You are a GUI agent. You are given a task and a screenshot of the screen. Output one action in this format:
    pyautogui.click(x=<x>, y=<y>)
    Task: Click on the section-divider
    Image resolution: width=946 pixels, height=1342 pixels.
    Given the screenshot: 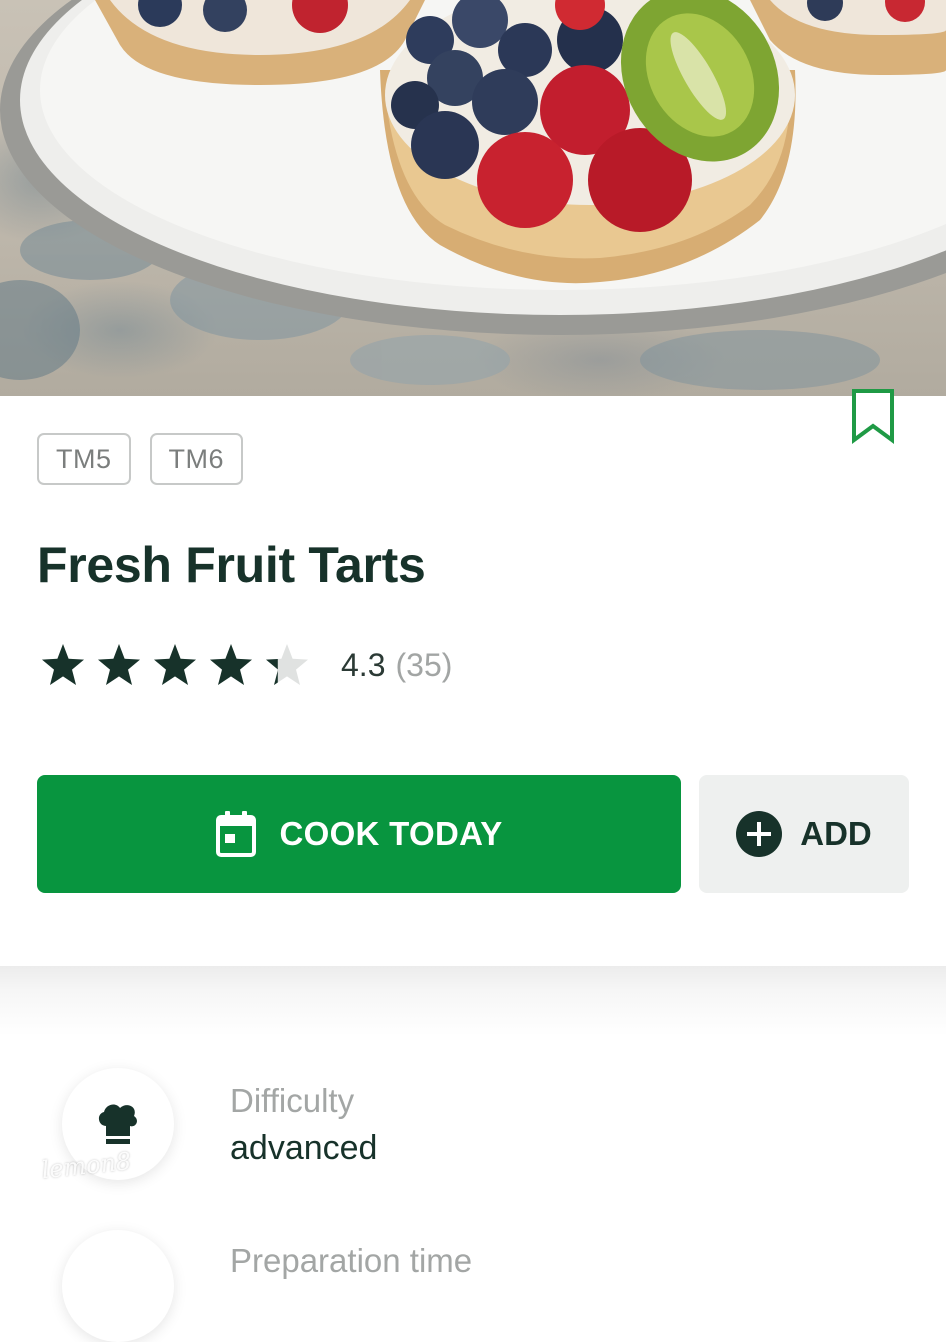 What is the action you would take?
    pyautogui.click(x=473, y=1001)
    